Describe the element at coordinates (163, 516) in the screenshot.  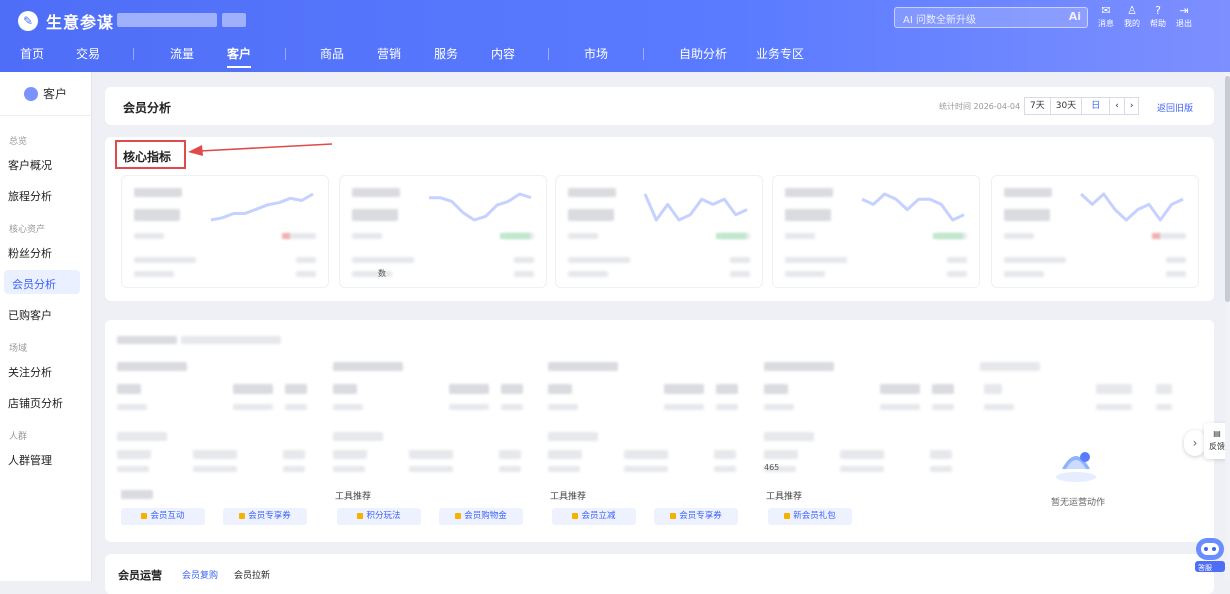
I see `tool-button: 会员互动` at that location.